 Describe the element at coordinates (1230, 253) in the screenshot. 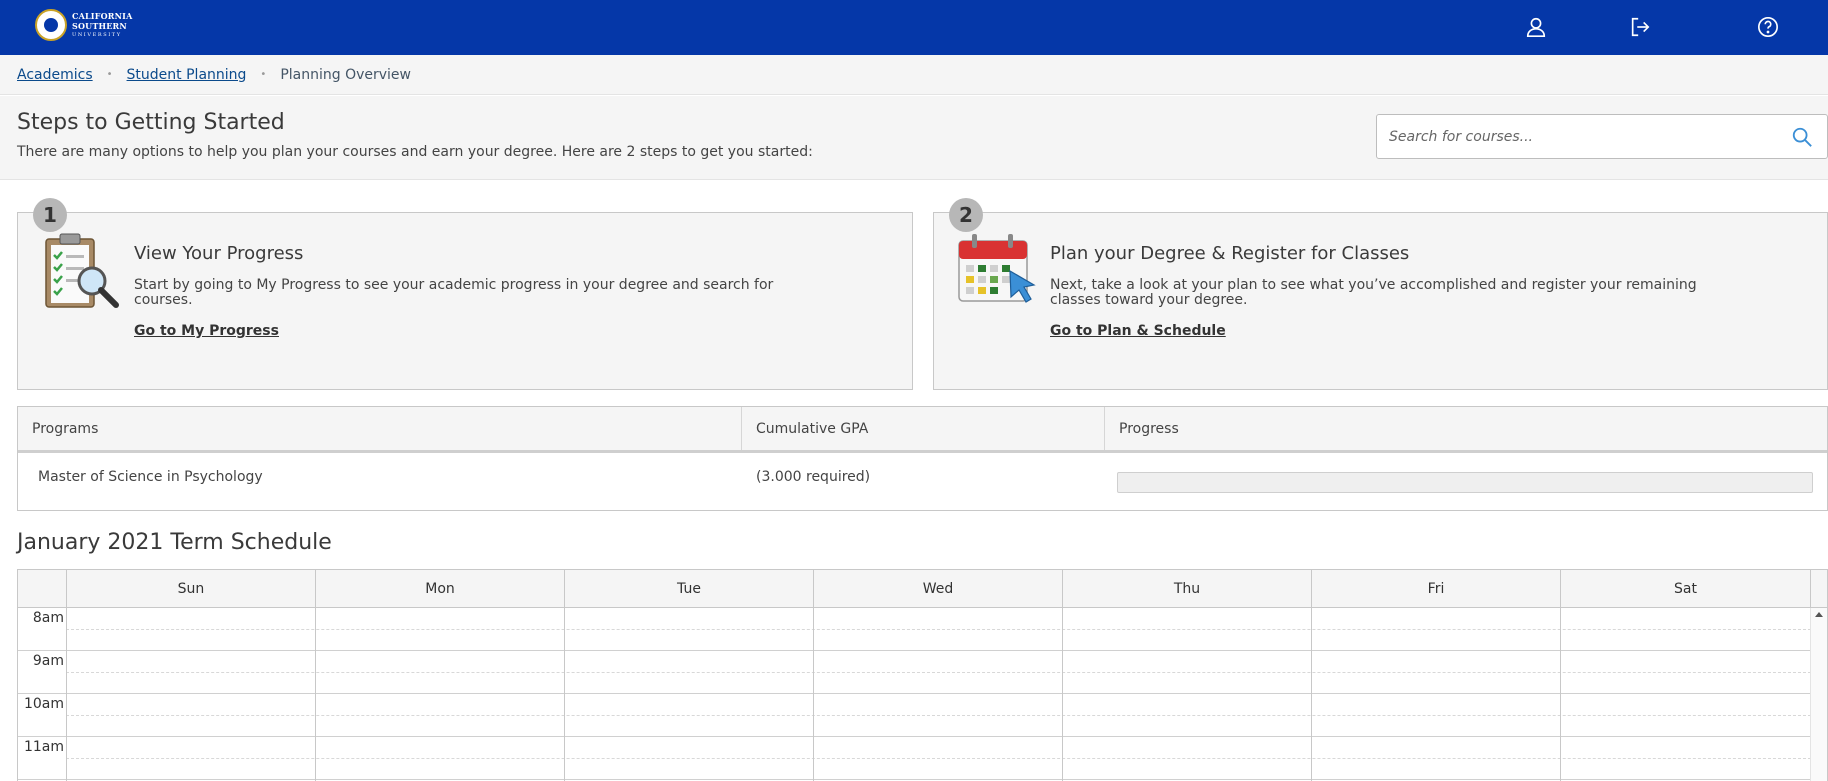

I see `step-2-title: Plan your Degree & Register for Classes` at that location.